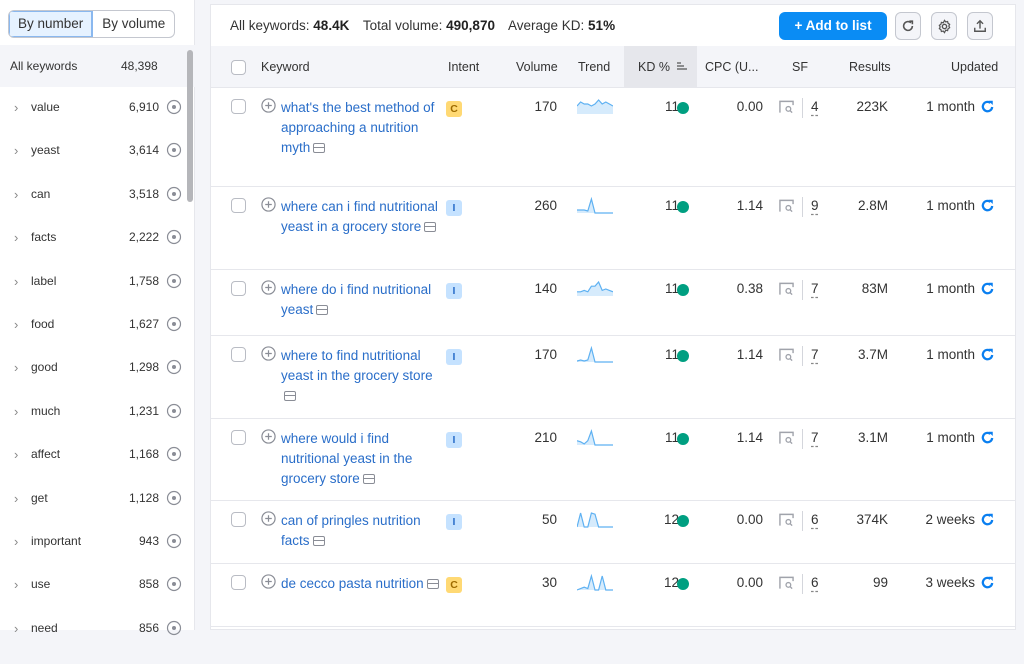 This screenshot has height=664, width=1024. Describe the element at coordinates (908, 26) in the screenshot. I see `refresh-button` at that location.